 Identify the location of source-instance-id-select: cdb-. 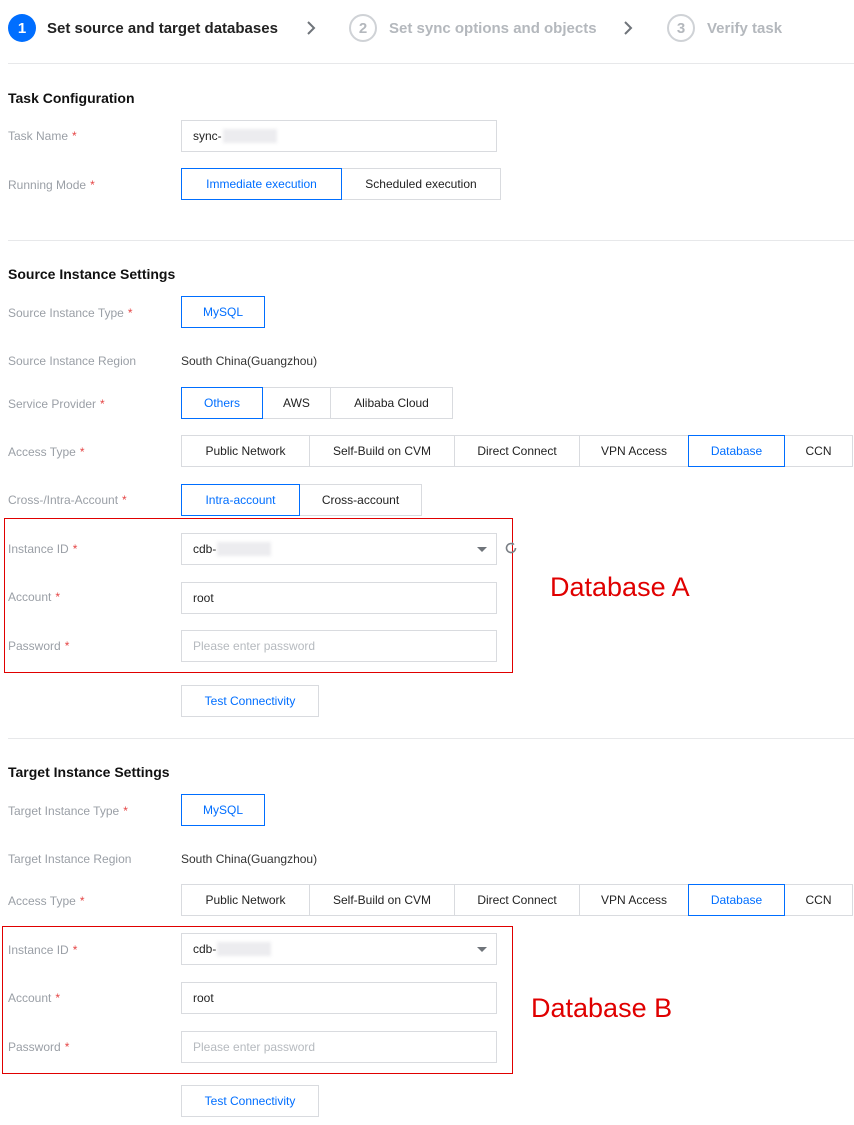
(339, 549).